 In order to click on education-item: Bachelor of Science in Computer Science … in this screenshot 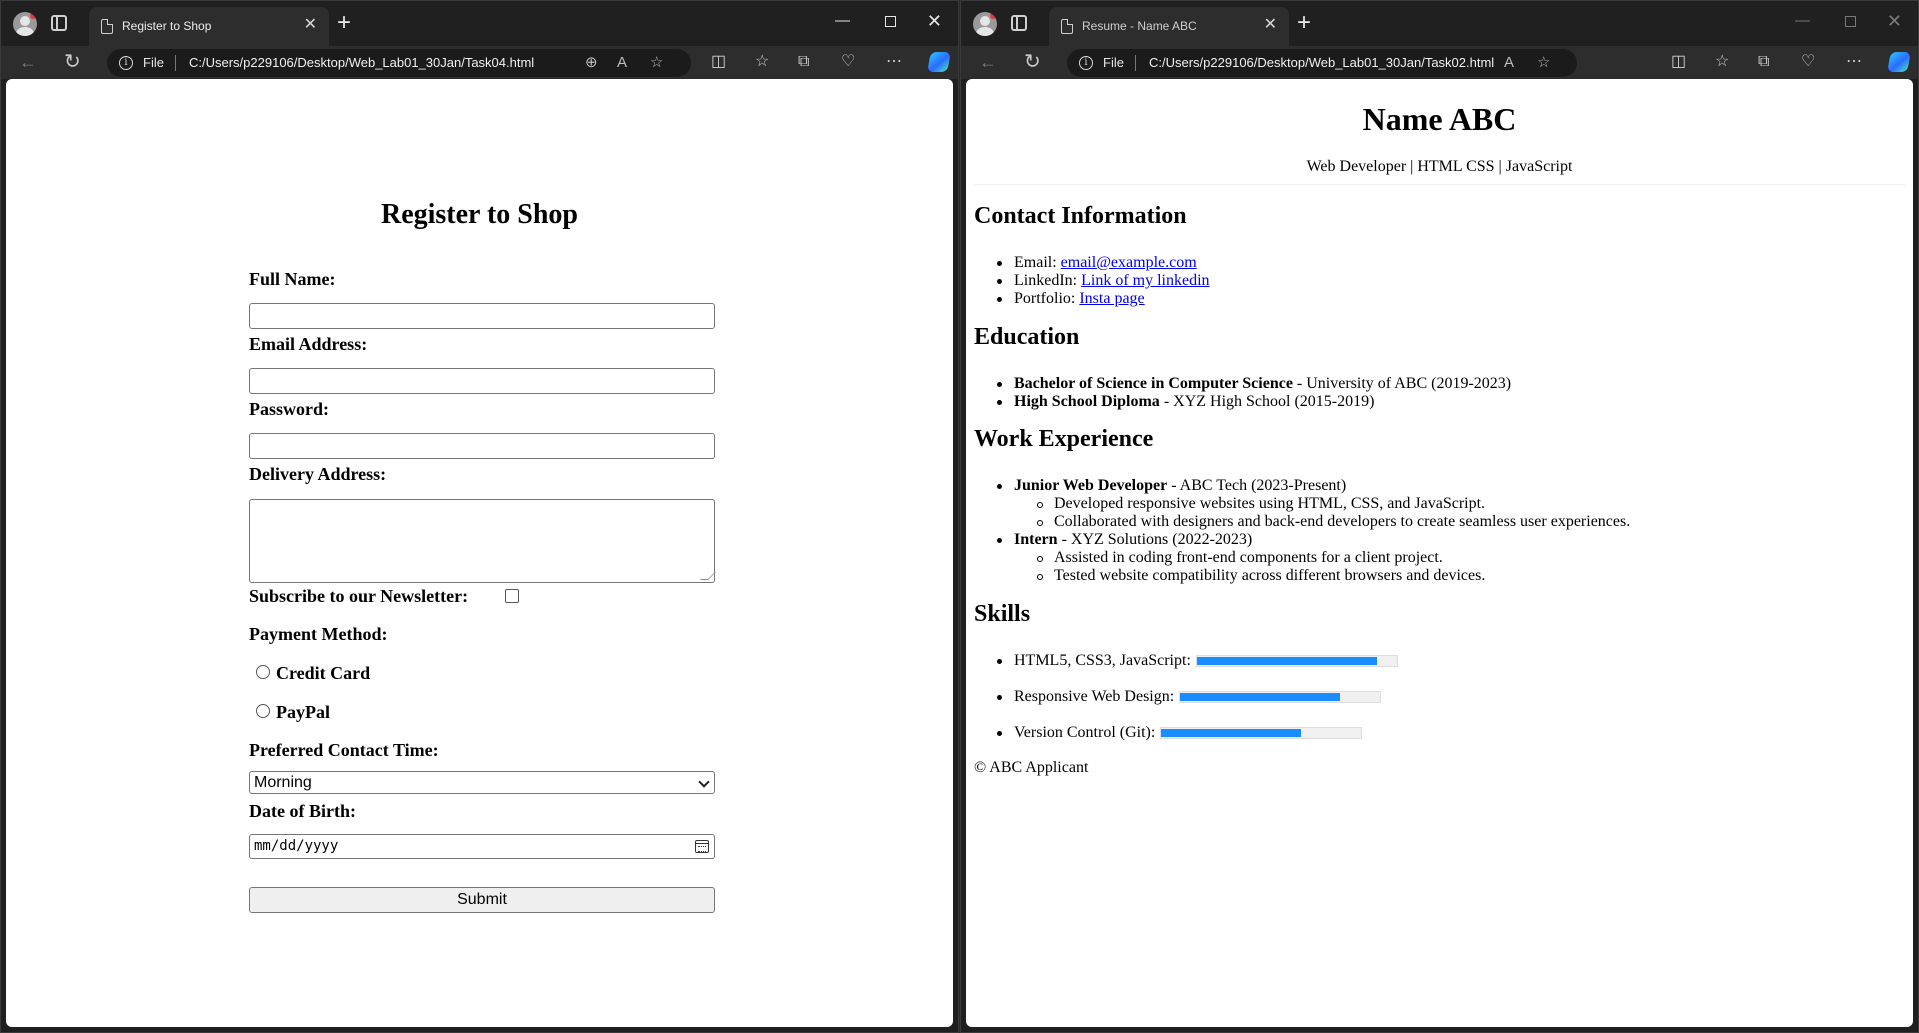, I will do `click(1254, 384)`.